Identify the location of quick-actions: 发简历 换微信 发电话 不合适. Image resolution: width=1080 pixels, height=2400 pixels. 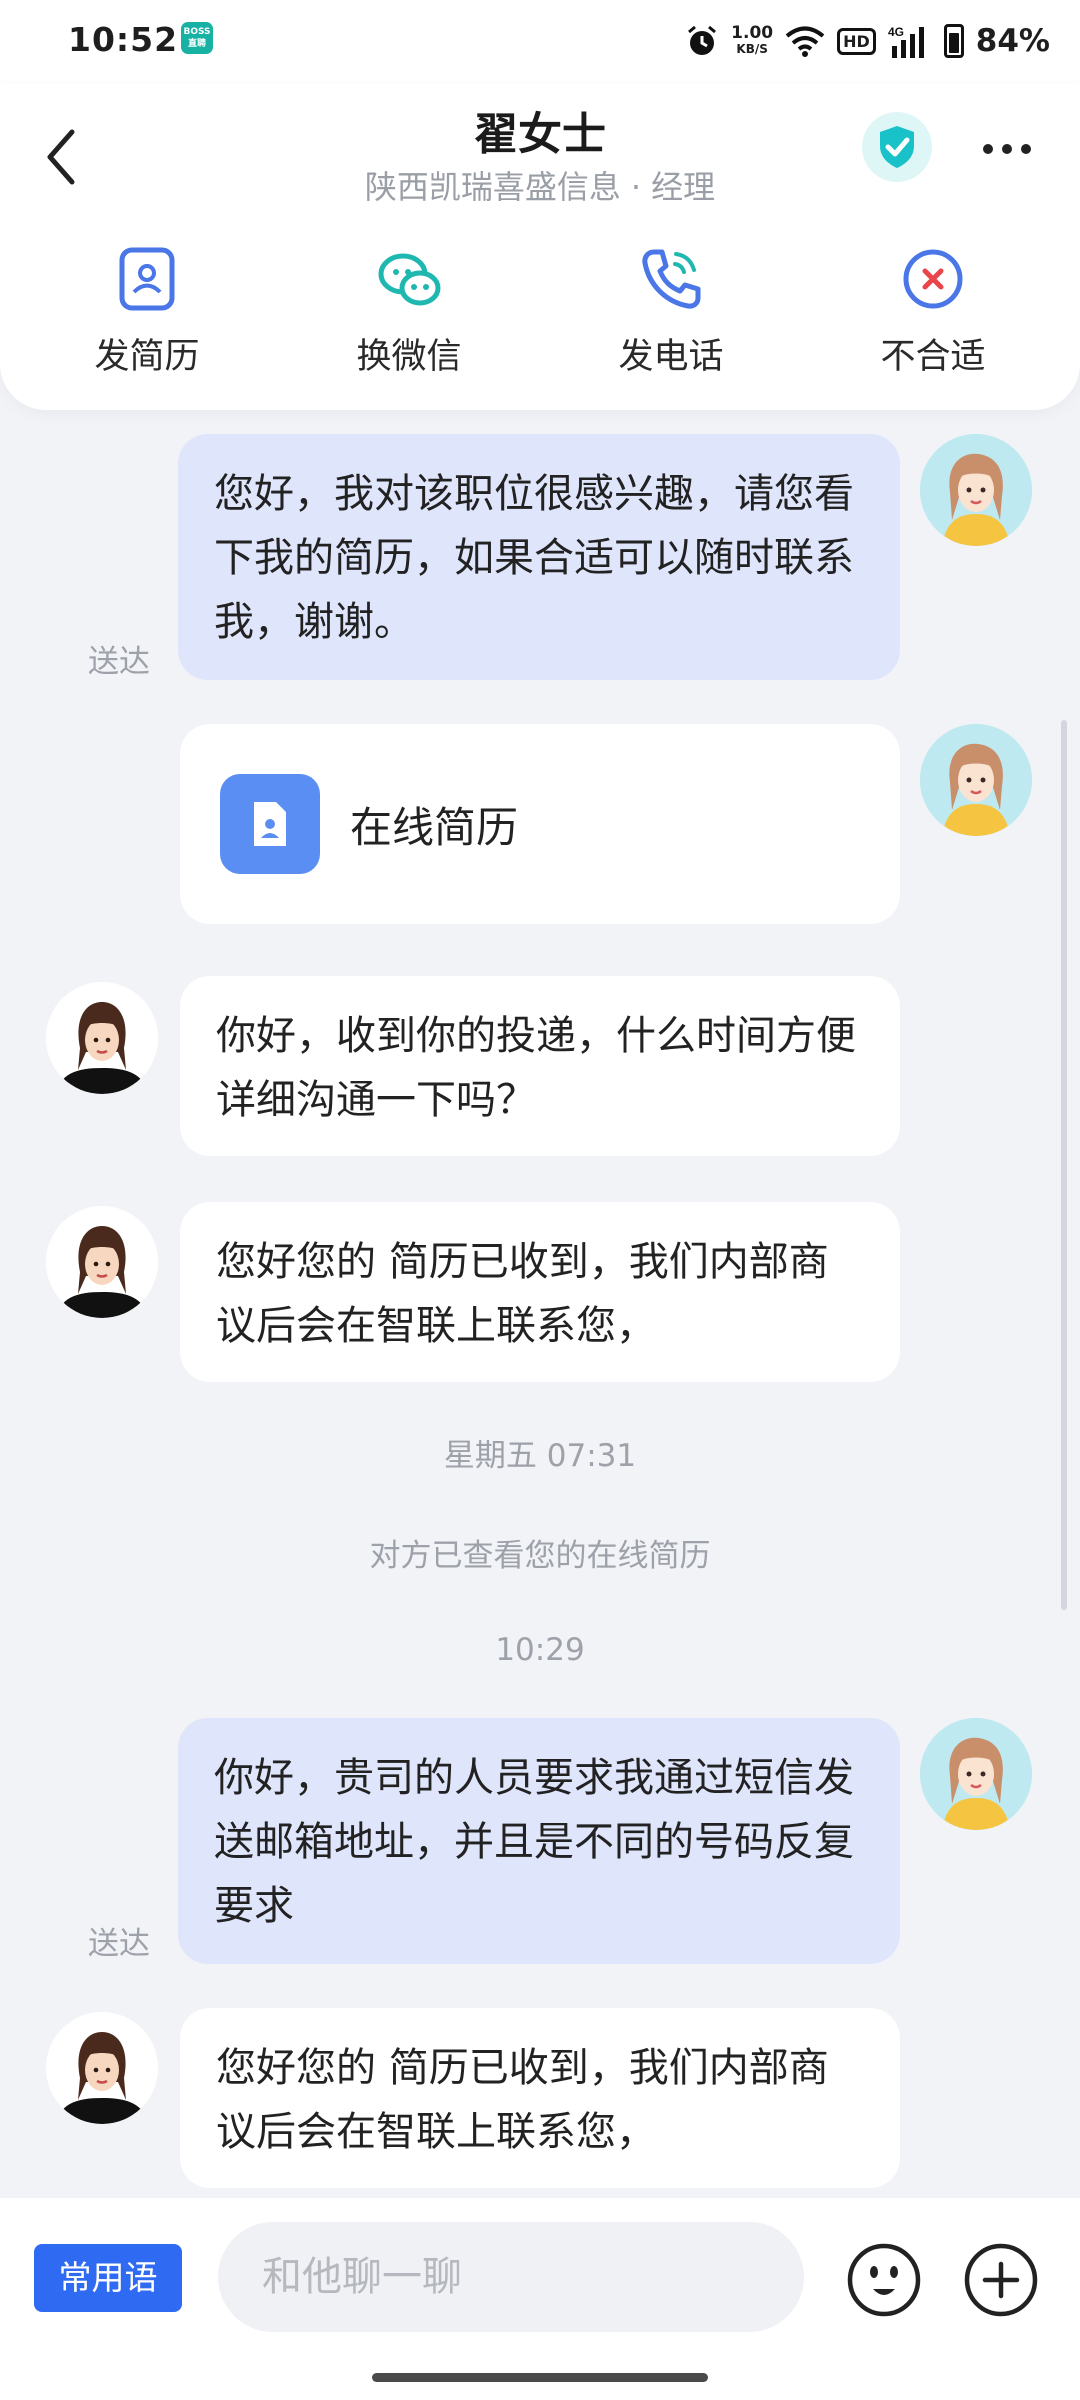
(540, 314).